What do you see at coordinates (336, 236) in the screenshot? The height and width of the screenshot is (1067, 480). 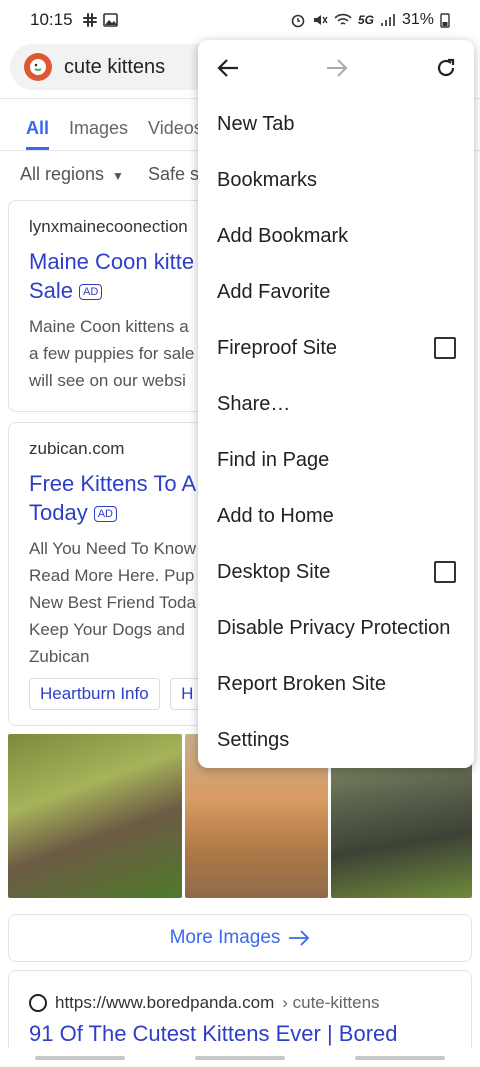 I see `menu-item-add-bookmark: Add Bookmark` at bounding box center [336, 236].